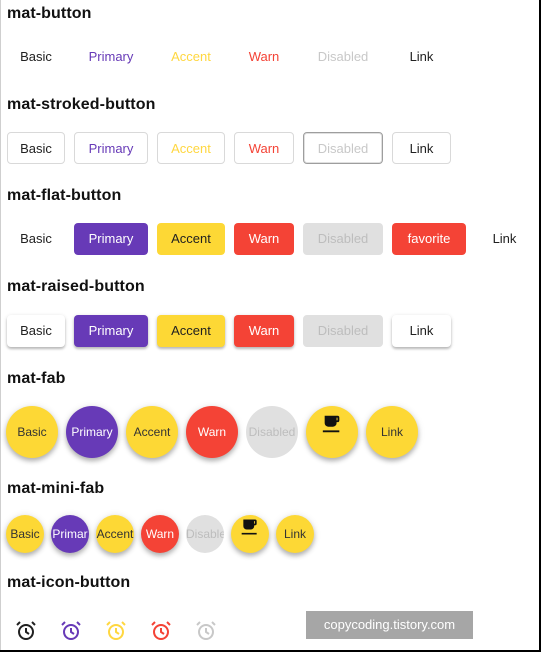 This screenshot has height=652, width=545. I want to click on section-title-mat-mini-fab: mat-mini-fab, so click(56, 488).